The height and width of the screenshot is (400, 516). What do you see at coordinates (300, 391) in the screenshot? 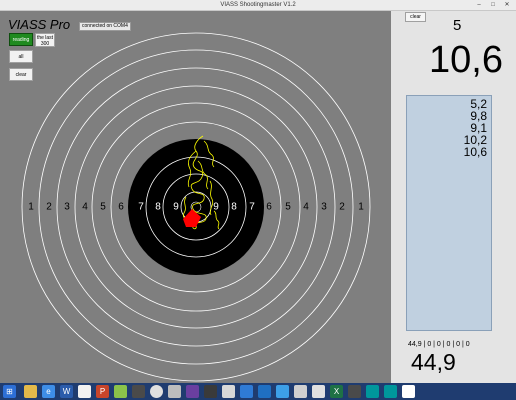
I see `photos-icon` at bounding box center [300, 391].